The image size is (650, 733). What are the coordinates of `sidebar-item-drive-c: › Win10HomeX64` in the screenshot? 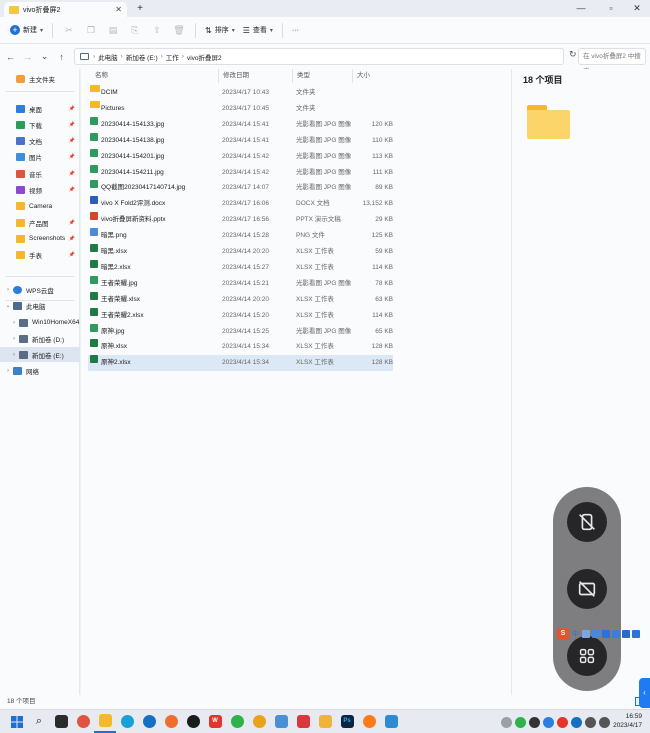 It's located at (40, 322).